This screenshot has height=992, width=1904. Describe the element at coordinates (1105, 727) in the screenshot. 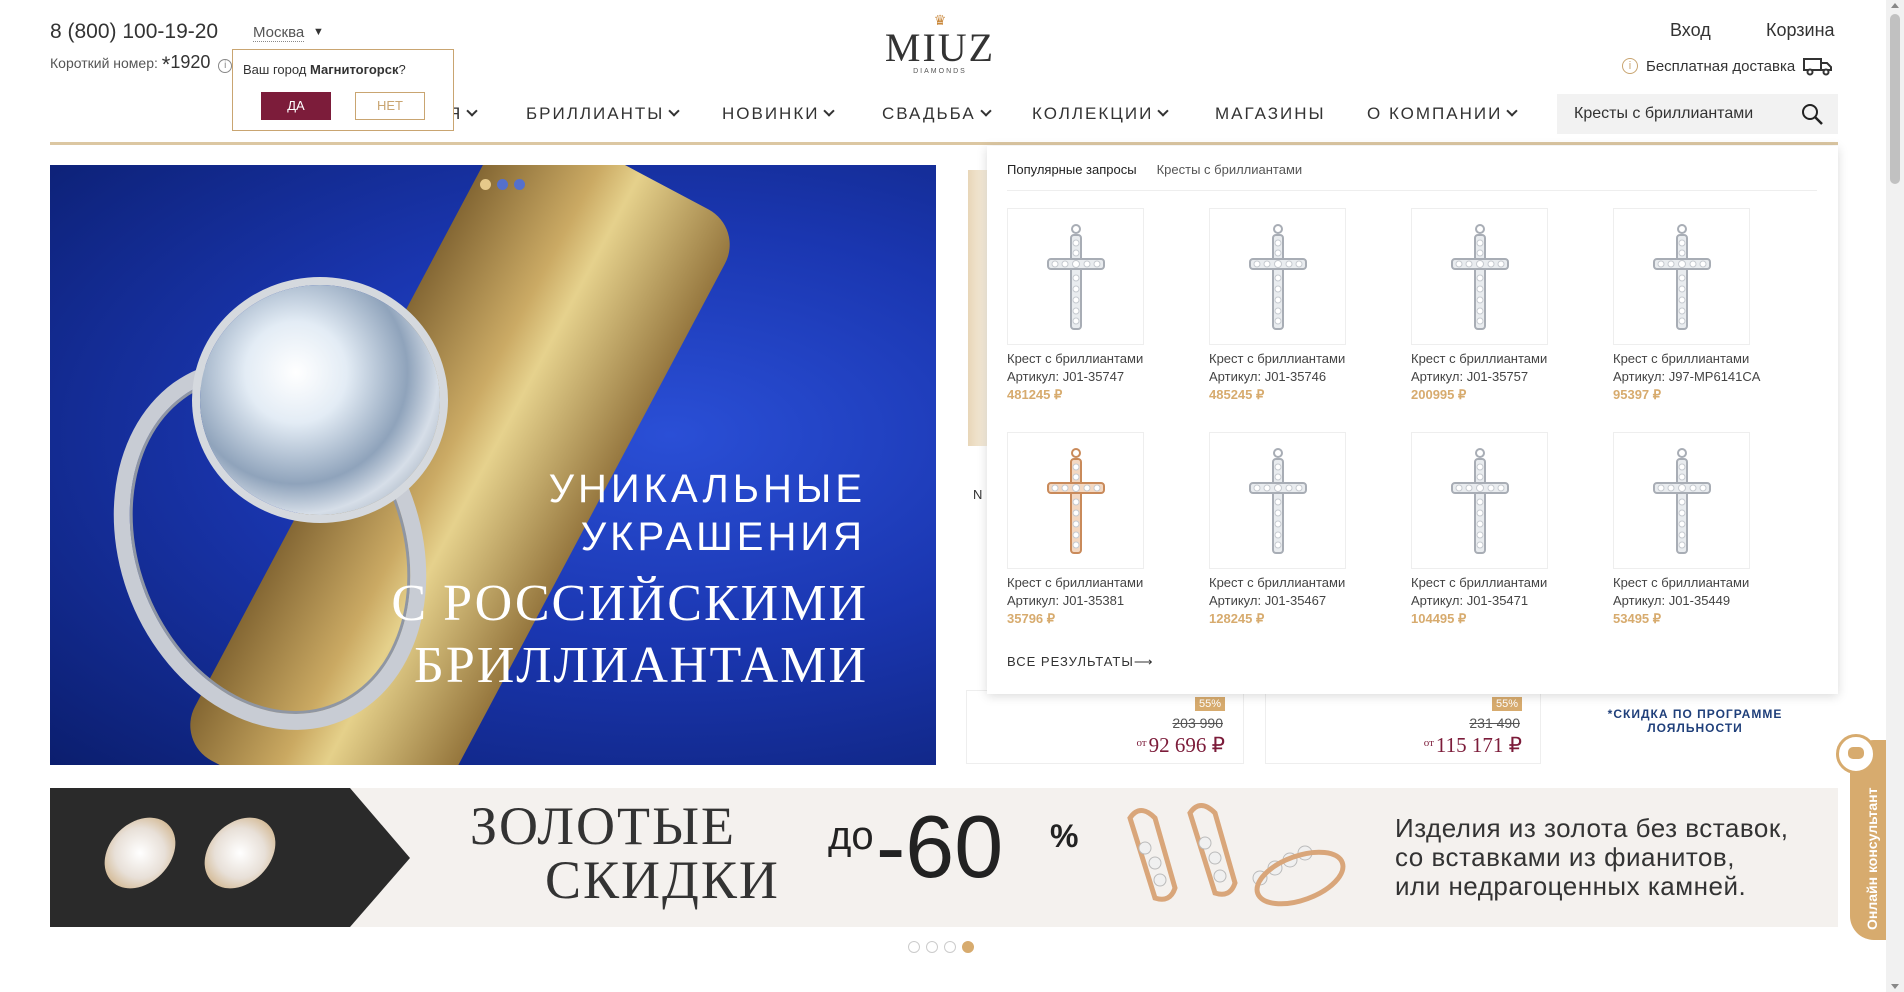

I see `product-card: 55% 203 990 от92 696 ₽` at that location.